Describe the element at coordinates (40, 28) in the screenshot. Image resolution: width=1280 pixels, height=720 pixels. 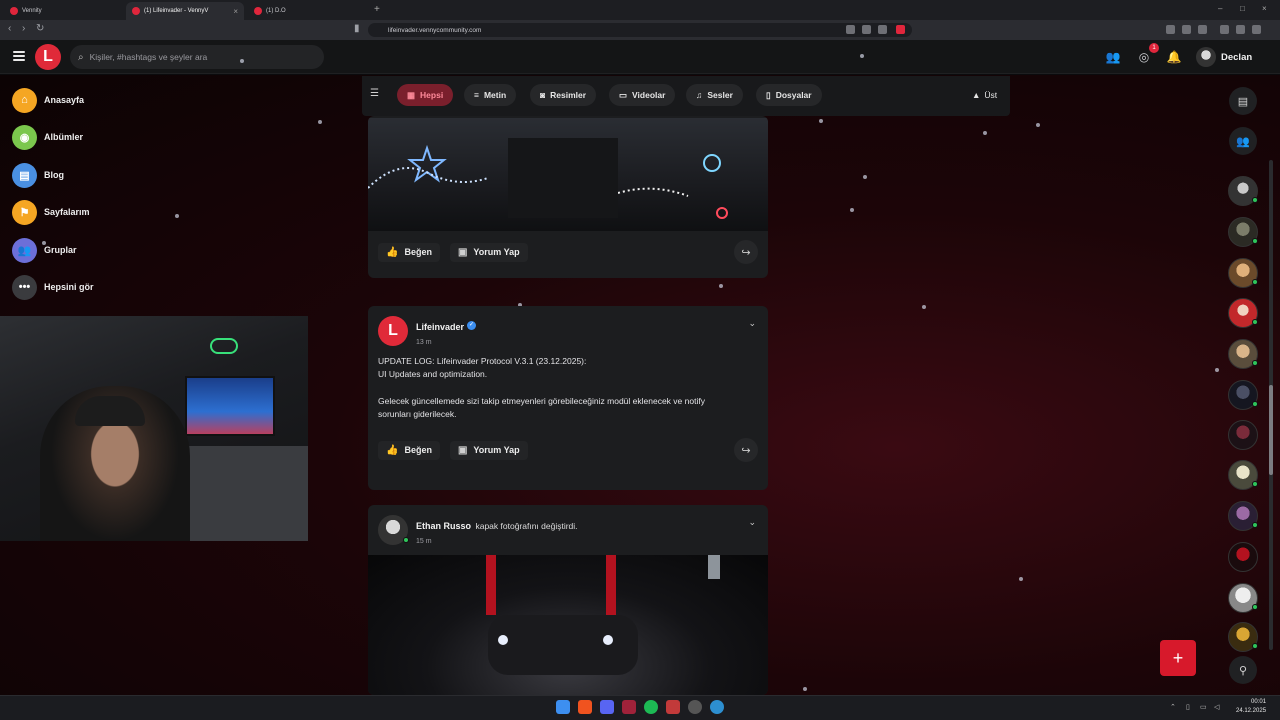
I see `reload-icon: ↻` at that location.